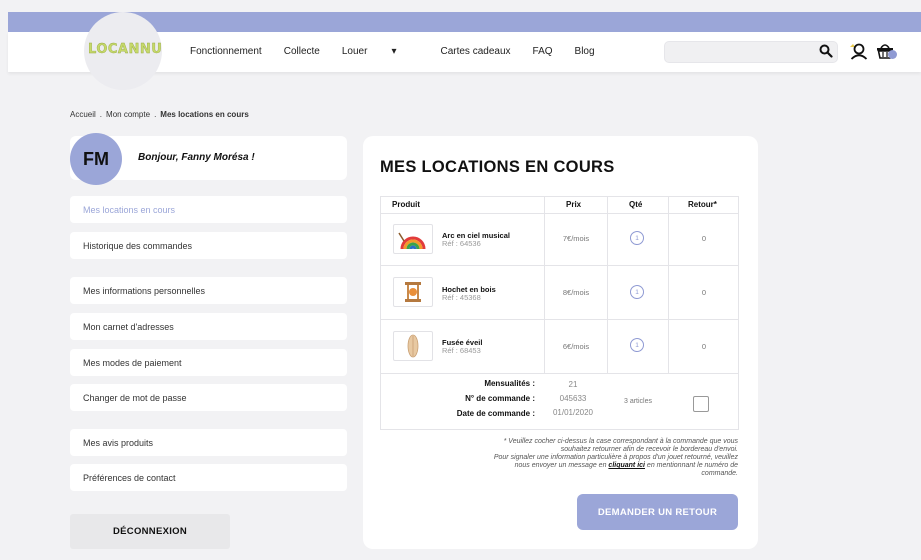  What do you see at coordinates (626, 465) in the screenshot?
I see `contact-link: cliquant ici` at bounding box center [626, 465].